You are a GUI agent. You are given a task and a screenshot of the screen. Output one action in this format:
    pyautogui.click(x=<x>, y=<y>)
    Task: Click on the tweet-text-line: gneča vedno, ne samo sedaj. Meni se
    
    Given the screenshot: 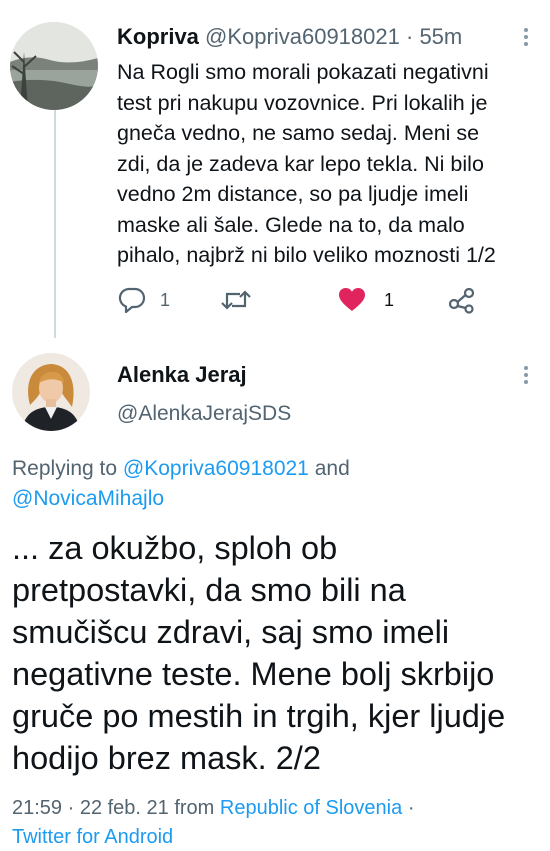 What is the action you would take?
    pyautogui.click(x=298, y=133)
    